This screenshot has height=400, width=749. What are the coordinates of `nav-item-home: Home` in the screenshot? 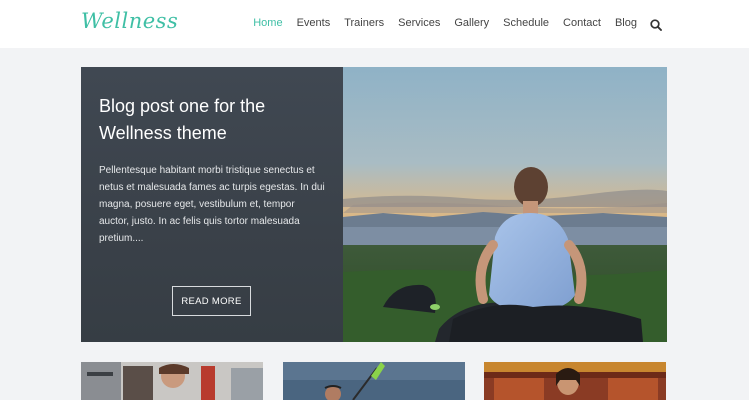 It's located at (267, 23).